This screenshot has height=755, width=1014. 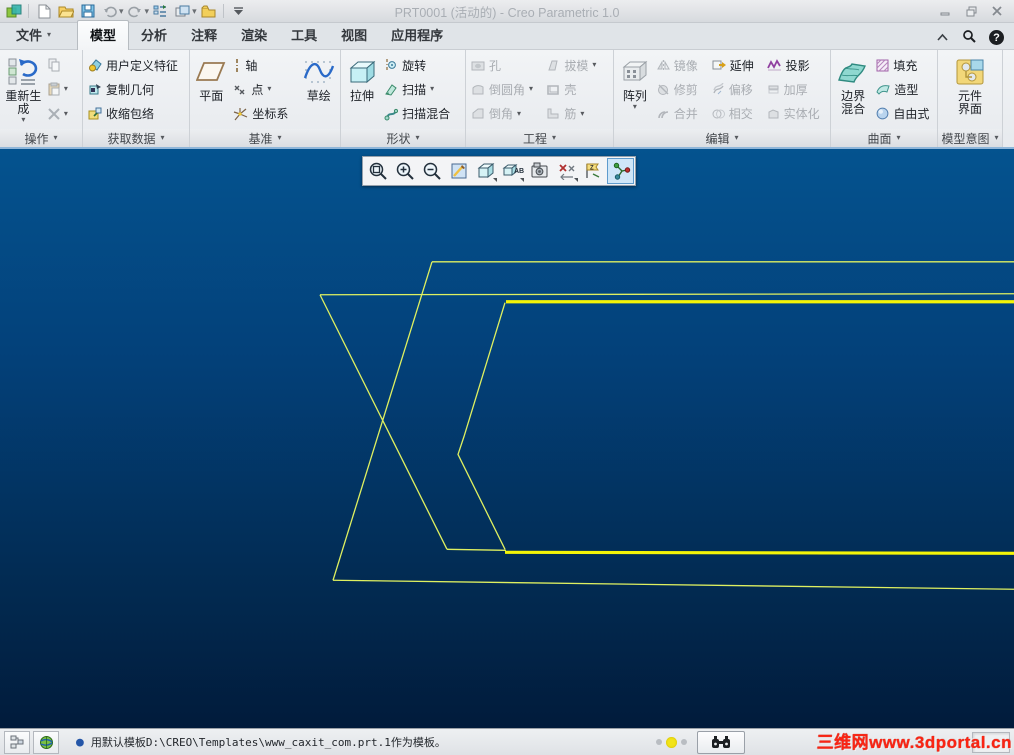 I want to click on offset-button: 偏移, so click(x=736, y=89).